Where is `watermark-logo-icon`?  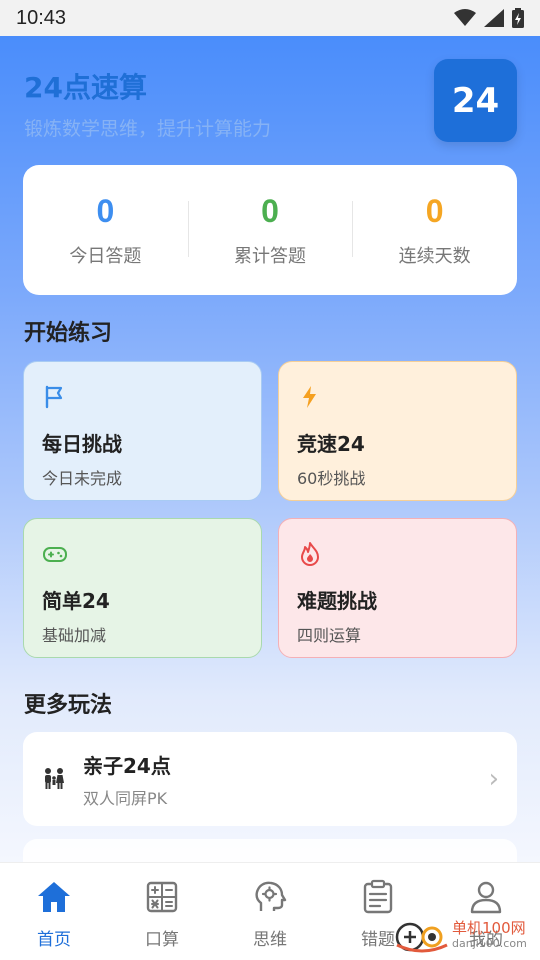 watermark-logo-icon is located at coordinates (421, 937).